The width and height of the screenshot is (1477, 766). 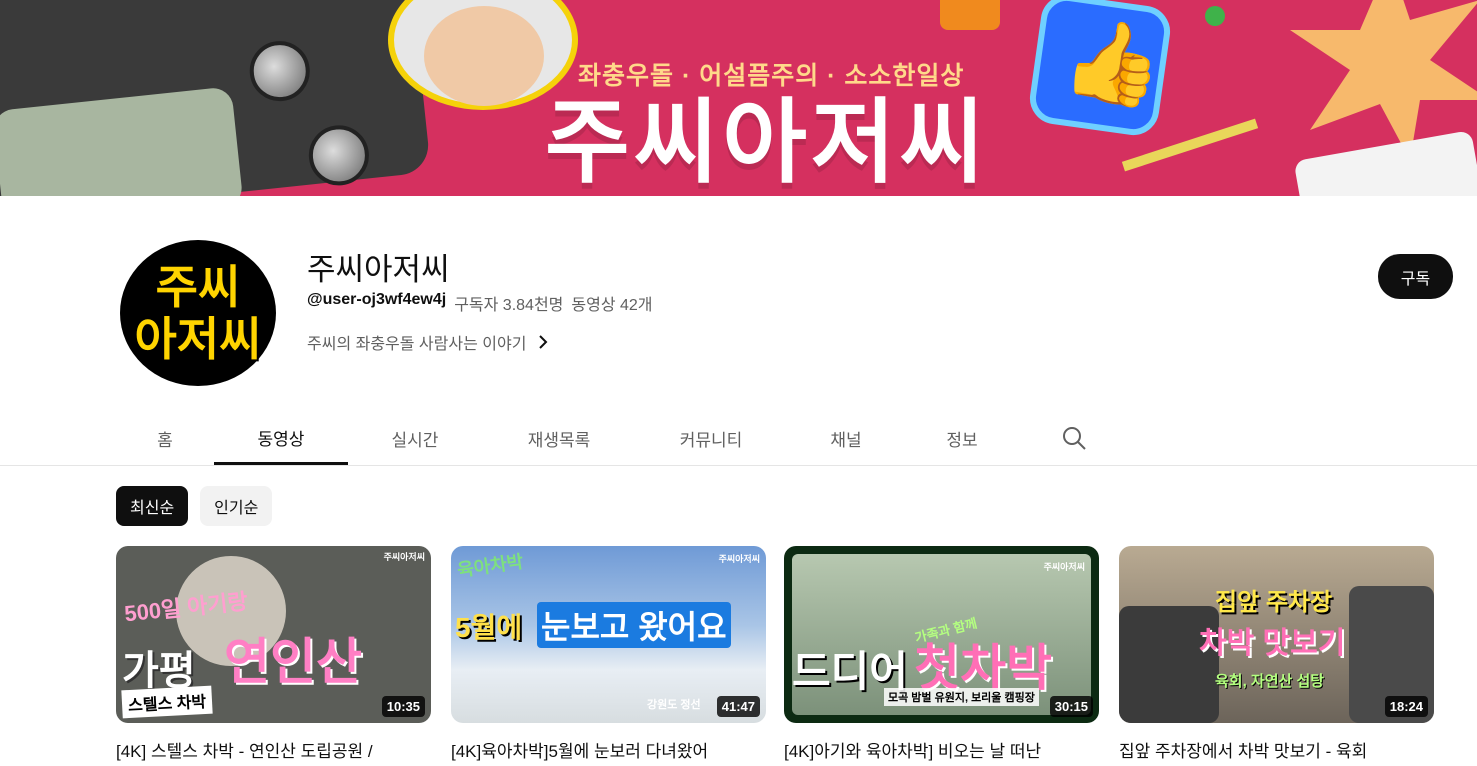 I want to click on cup-illustration, so click(x=1385, y=163).